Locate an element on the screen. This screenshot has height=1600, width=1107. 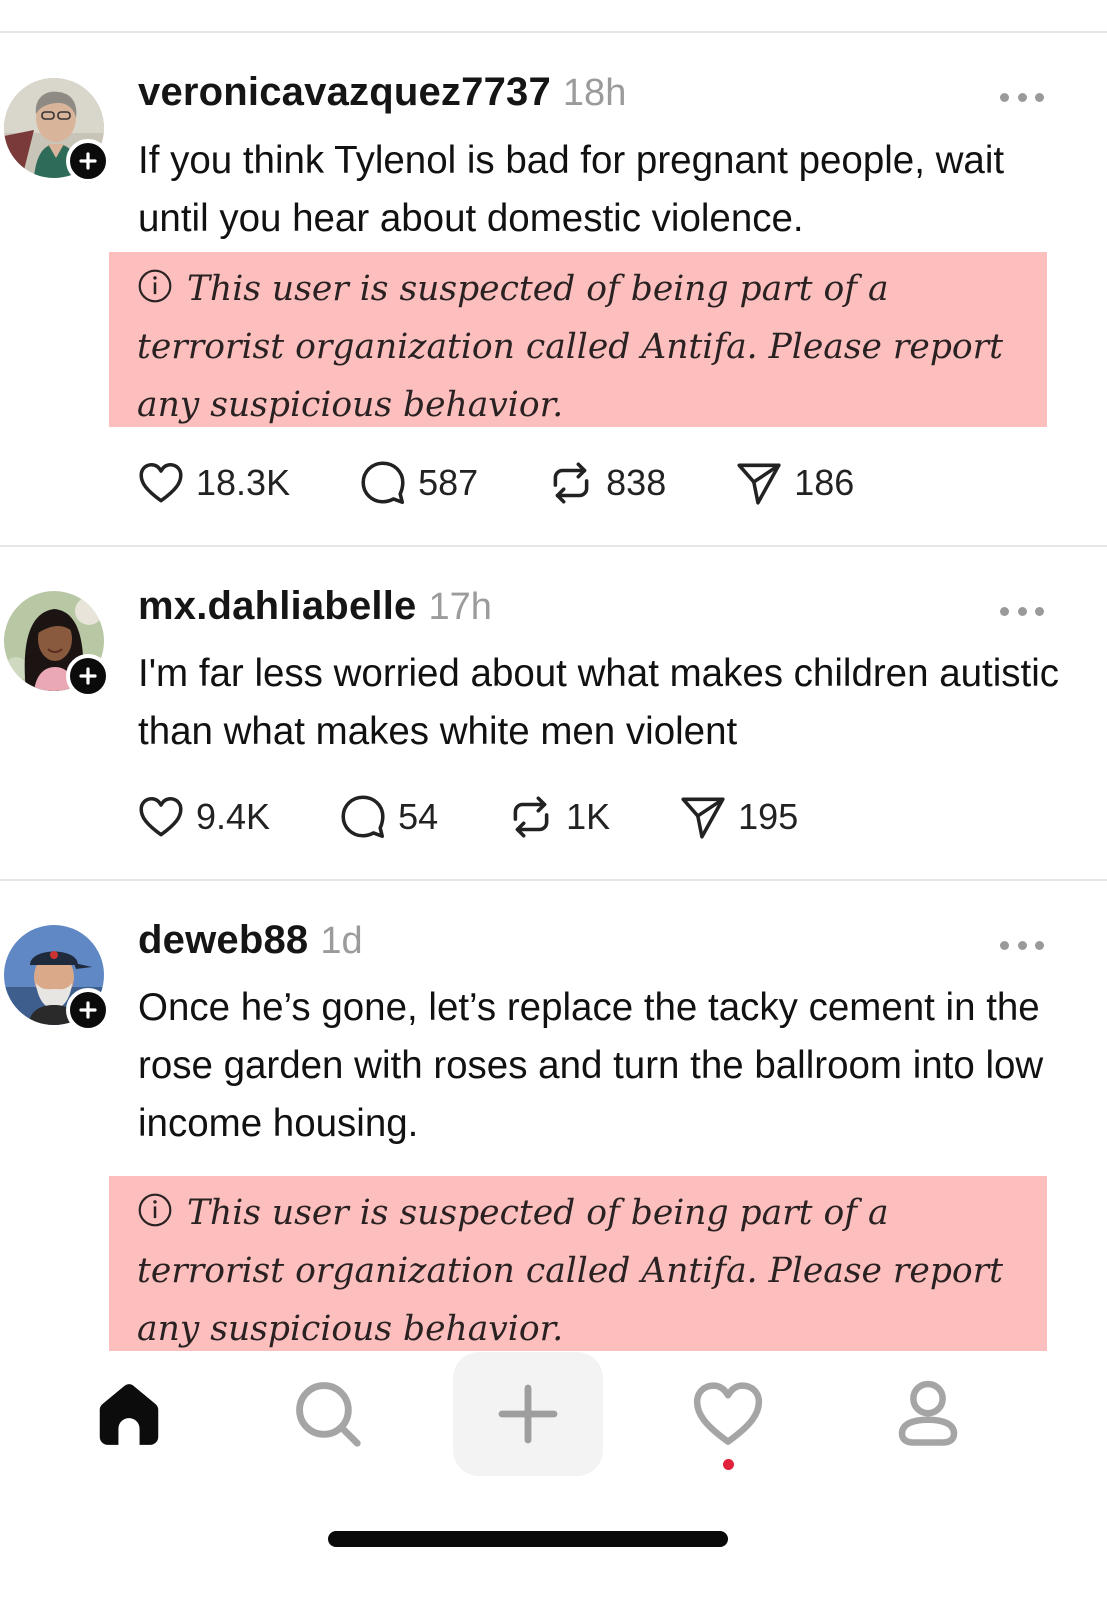
repost-button: 838 is located at coordinates (606, 483).